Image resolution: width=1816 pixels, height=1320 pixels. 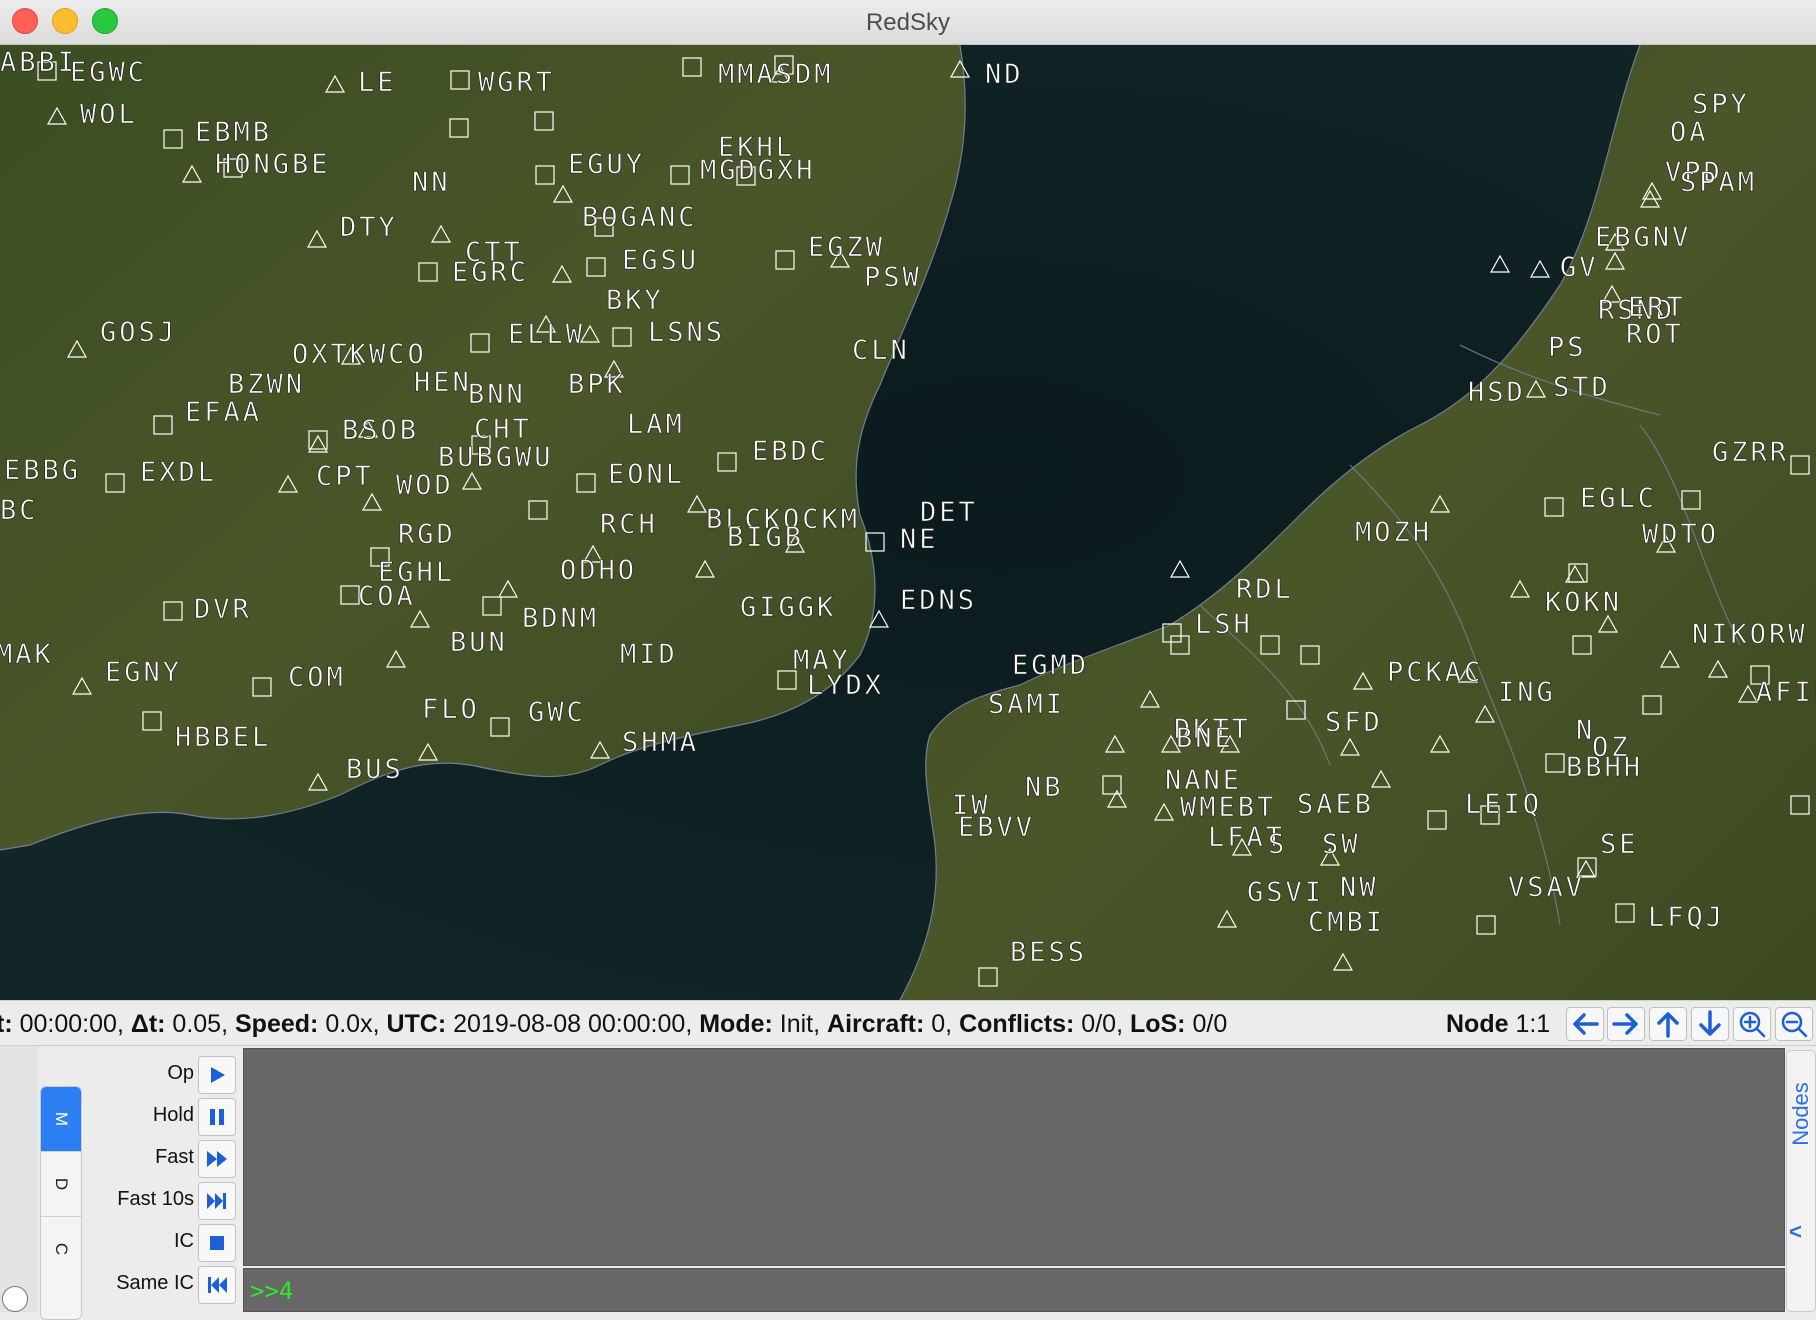 What do you see at coordinates (1335, 804) in the screenshot?
I see `map-label: SAEB` at bounding box center [1335, 804].